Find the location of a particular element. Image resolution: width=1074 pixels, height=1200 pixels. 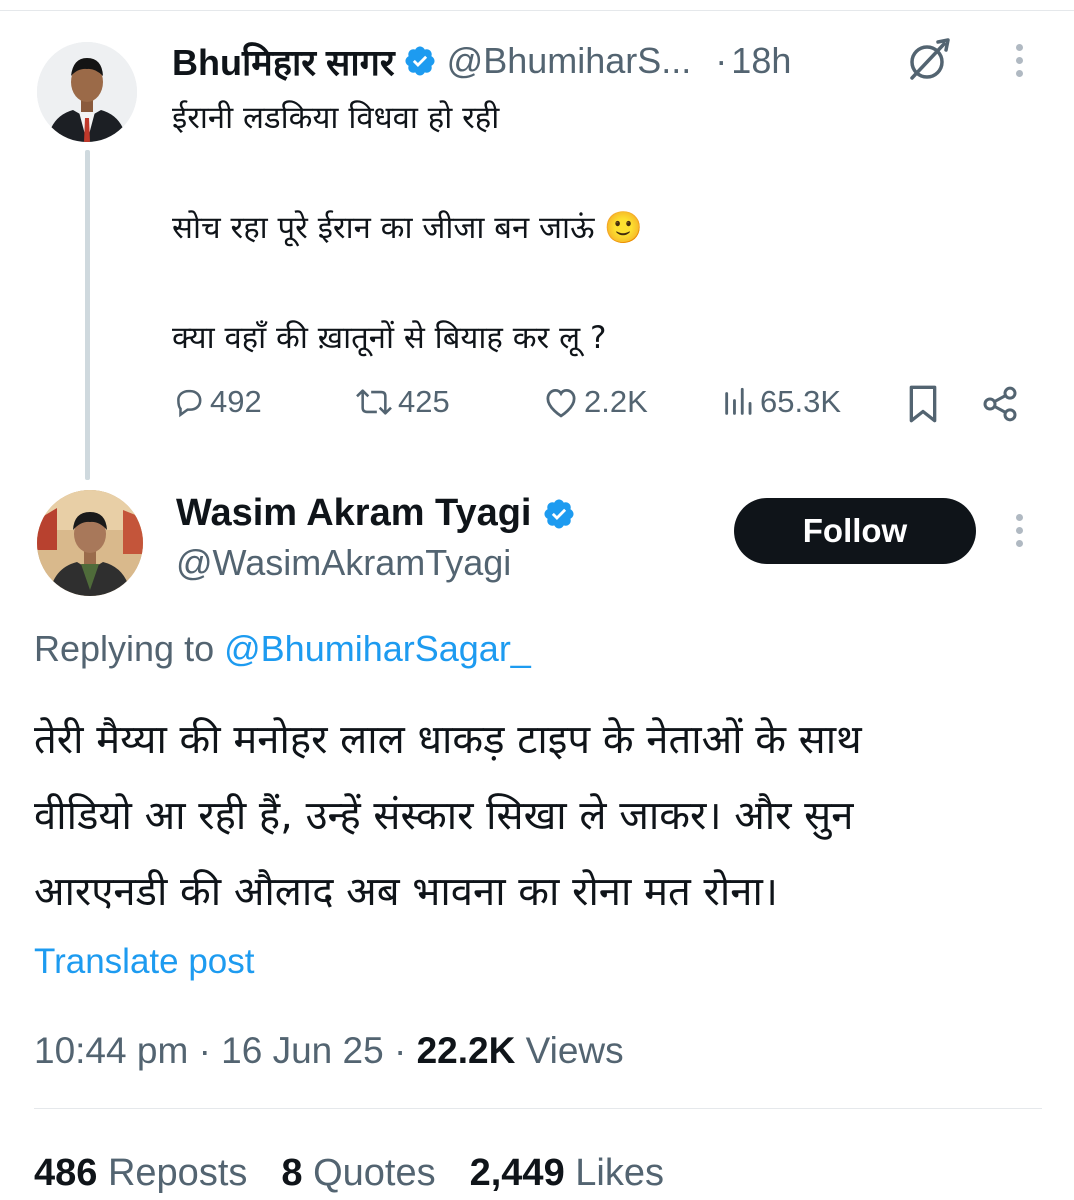

parent-text-line: क्या वहाँ की ख़ातूनों से बियाह कर लू ? is located at coordinates (389, 338).